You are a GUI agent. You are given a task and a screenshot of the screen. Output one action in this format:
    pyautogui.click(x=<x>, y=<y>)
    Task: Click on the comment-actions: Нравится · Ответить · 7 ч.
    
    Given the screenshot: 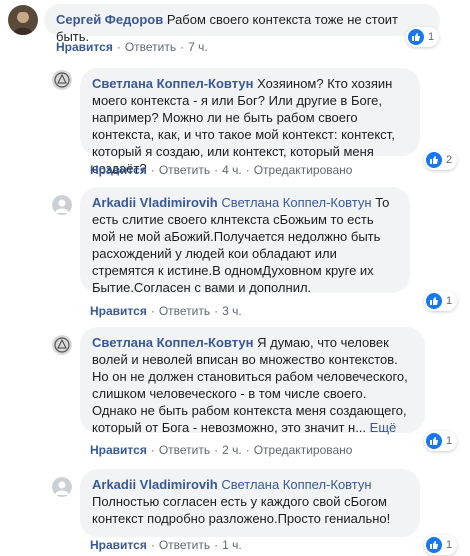 What is the action you would take?
    pyautogui.click(x=132, y=47)
    